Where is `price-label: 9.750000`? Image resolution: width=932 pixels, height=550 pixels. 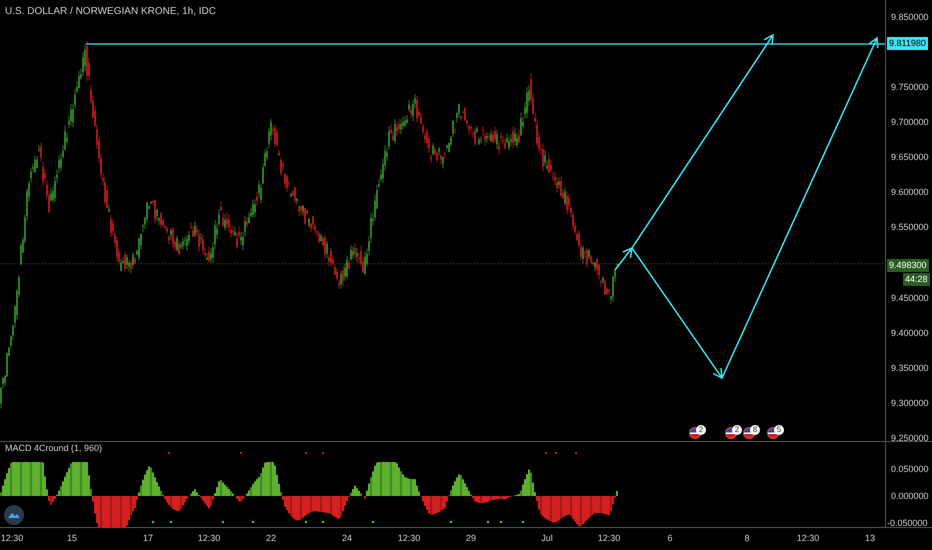
price-label: 9.750000 is located at coordinates (910, 87).